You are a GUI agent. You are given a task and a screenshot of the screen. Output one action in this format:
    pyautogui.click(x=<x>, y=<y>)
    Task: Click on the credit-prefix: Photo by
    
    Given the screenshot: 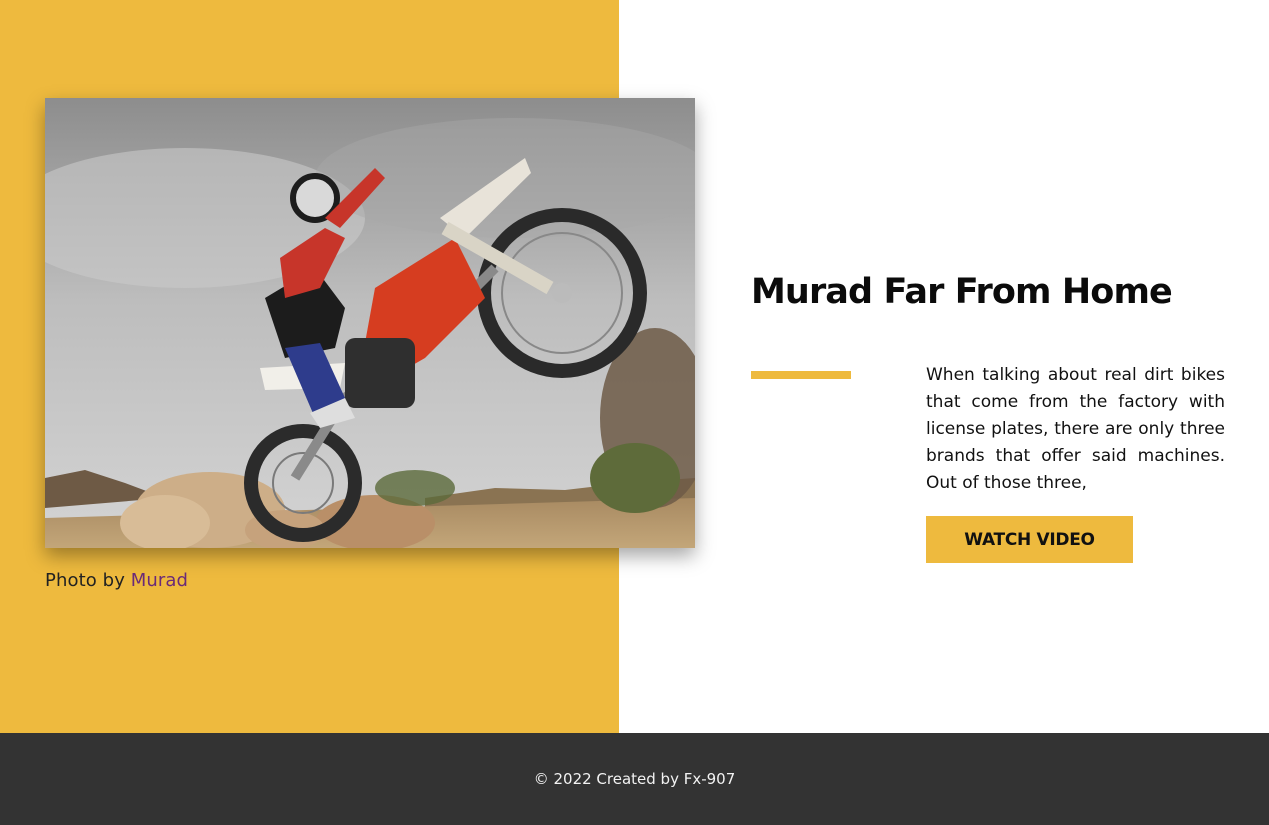 What is the action you would take?
    pyautogui.click(x=85, y=580)
    